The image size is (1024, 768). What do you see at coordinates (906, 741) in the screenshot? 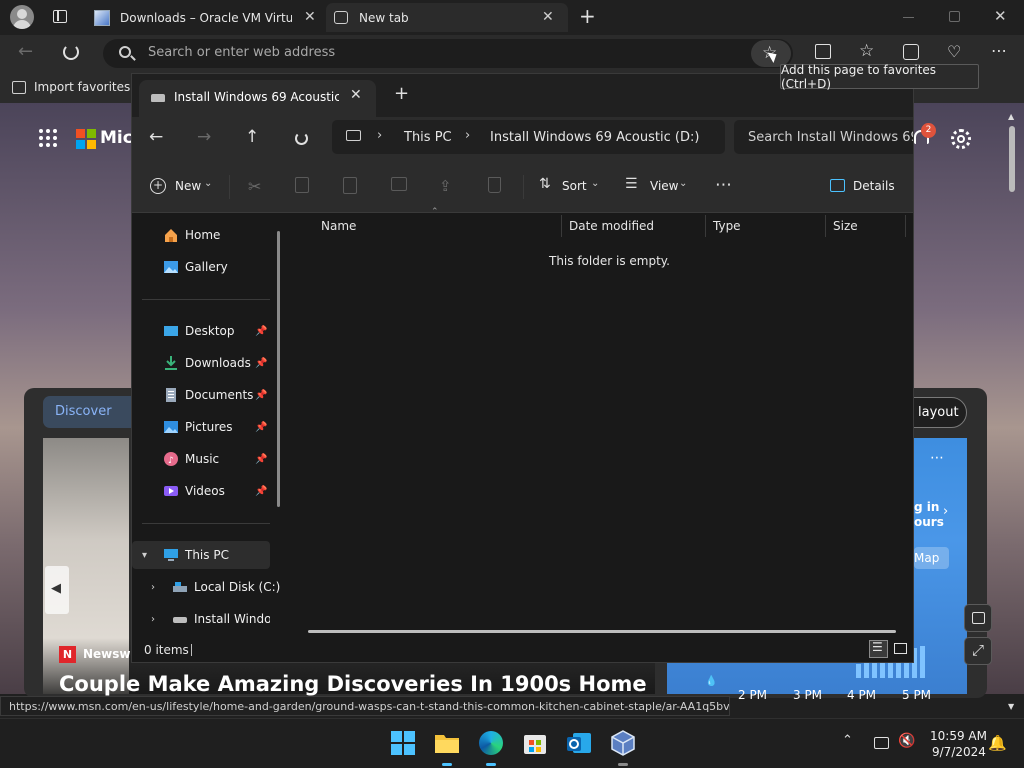
I see `volume-muted-icon: 🔇` at bounding box center [906, 741].